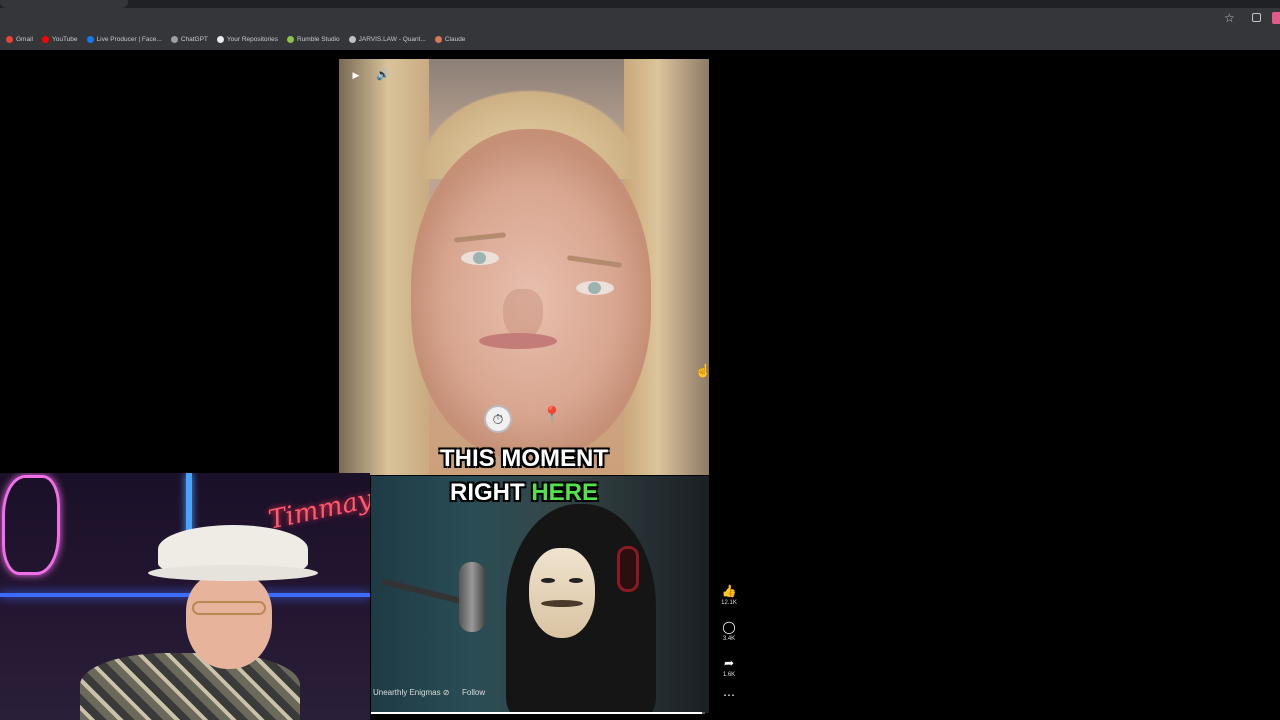  Describe the element at coordinates (194, 39) in the screenshot. I see `bookmark-label: ChatGPT` at that location.